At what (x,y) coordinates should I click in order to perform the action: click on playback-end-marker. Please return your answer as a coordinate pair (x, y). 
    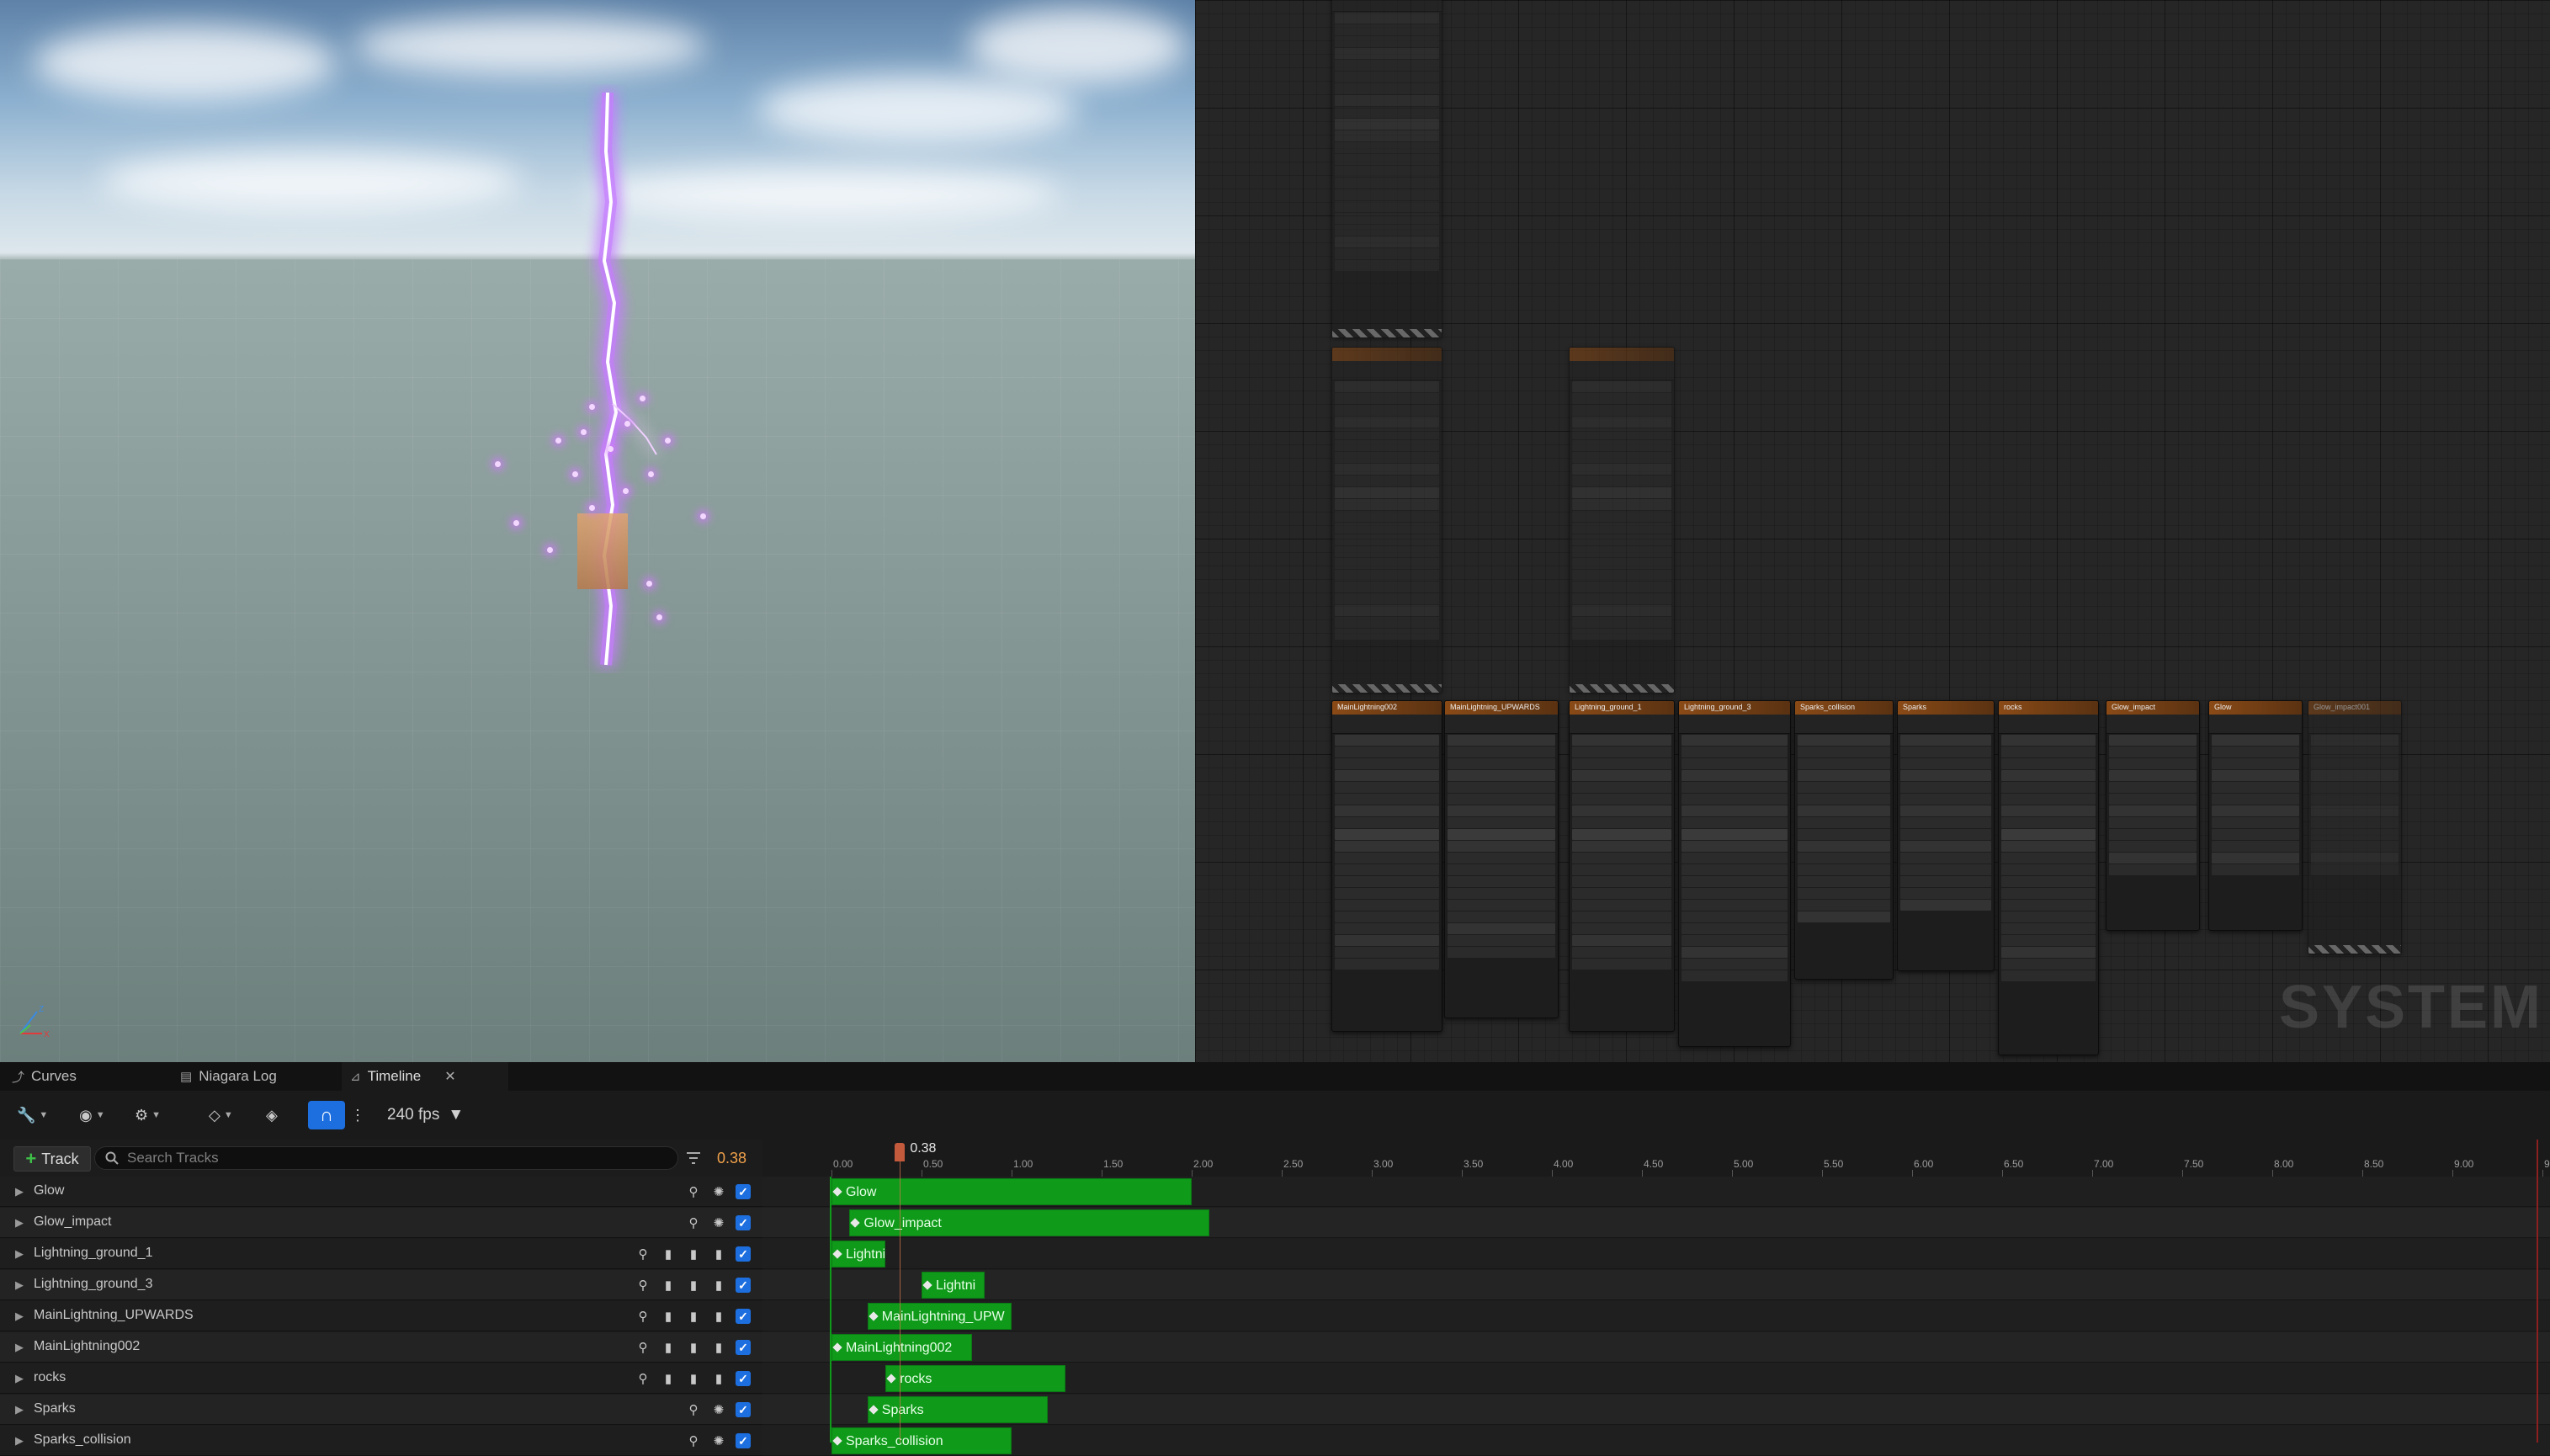
    Looking at the image, I should click on (2537, 1291).